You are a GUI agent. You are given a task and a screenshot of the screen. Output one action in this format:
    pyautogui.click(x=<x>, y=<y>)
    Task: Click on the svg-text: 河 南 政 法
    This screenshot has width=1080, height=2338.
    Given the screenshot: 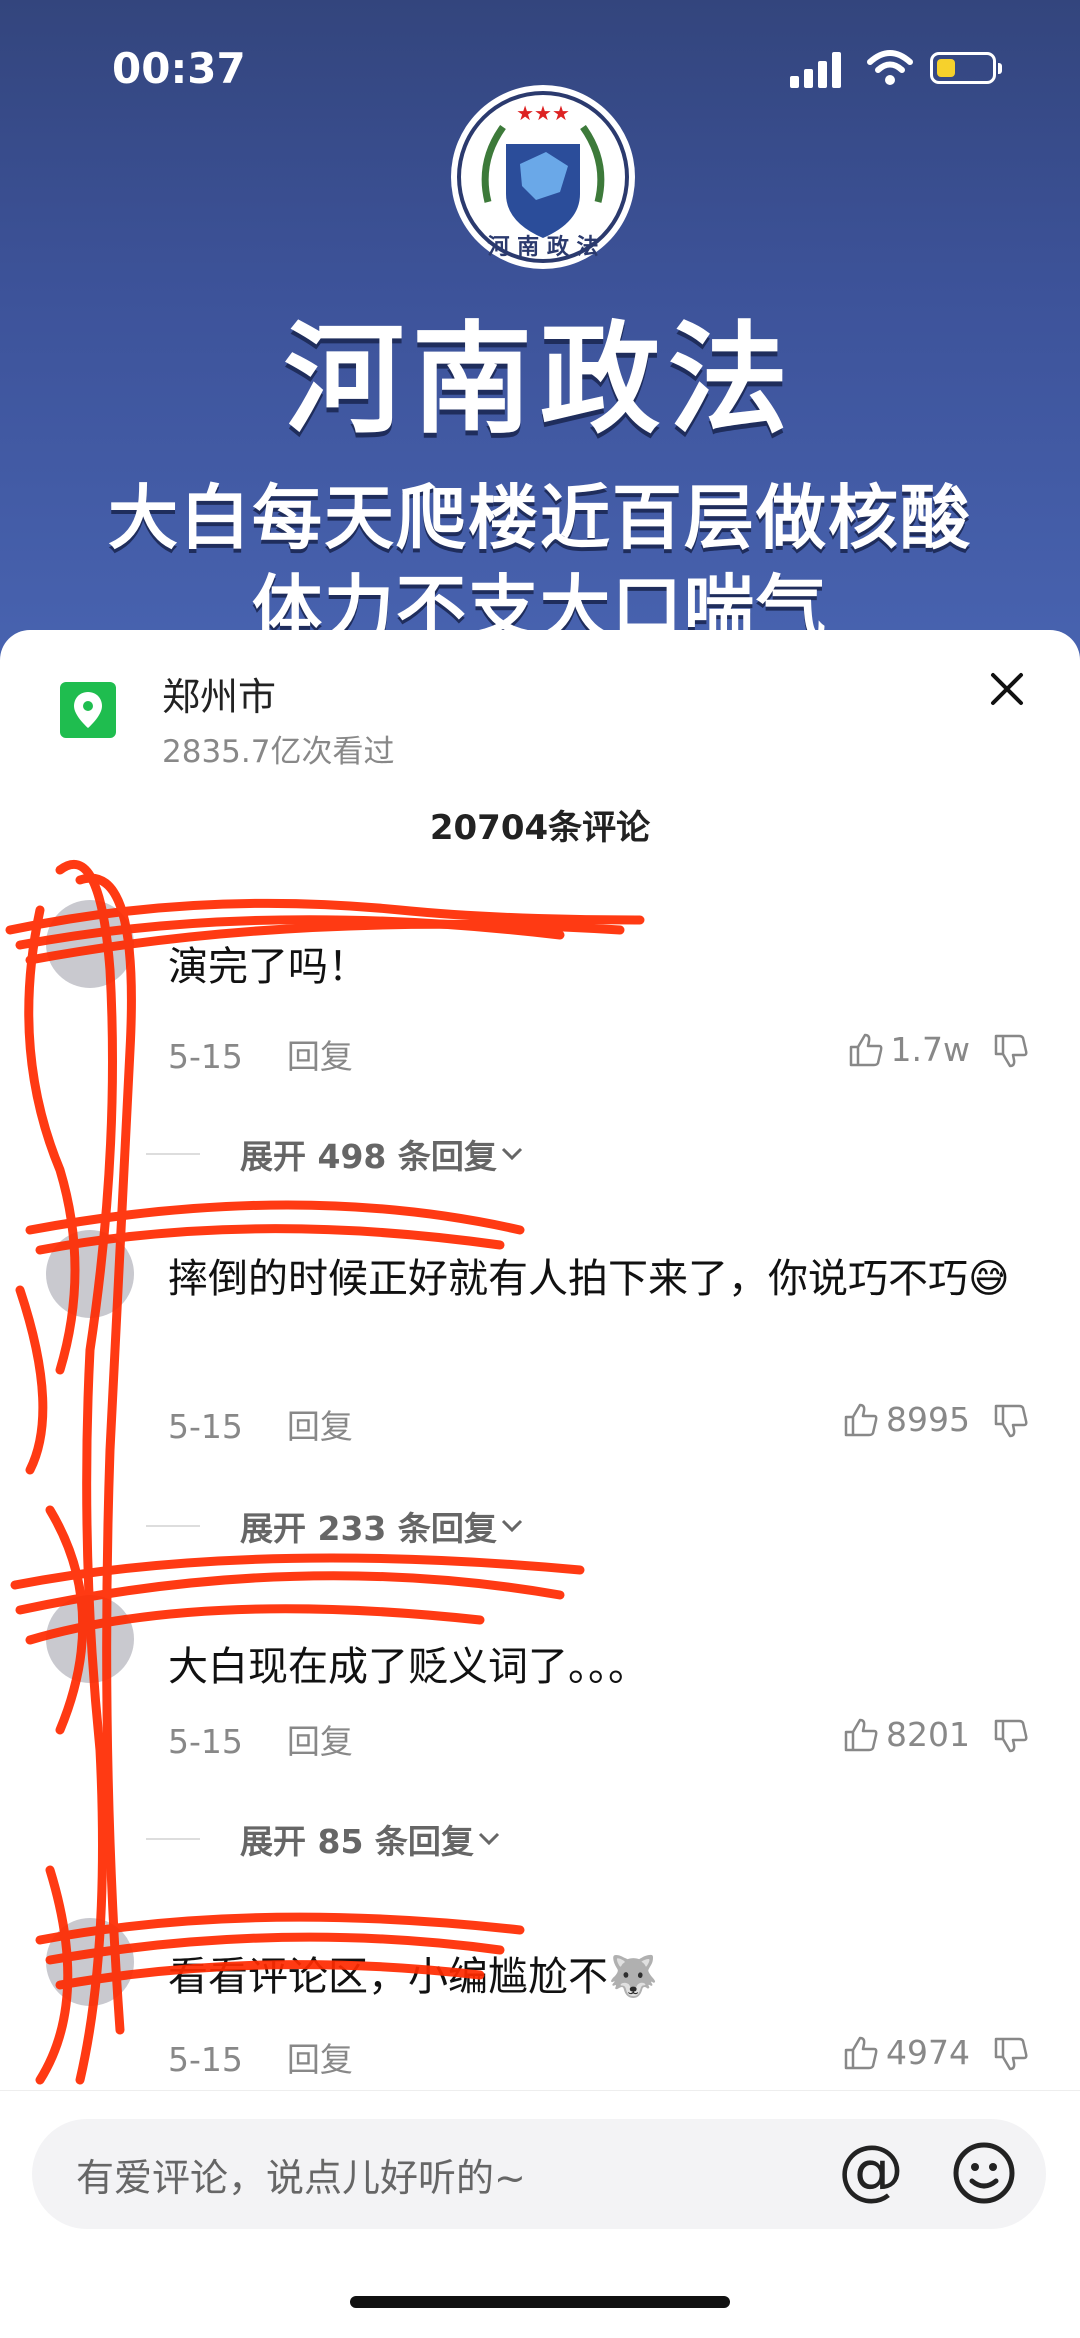 What is the action you would take?
    pyautogui.click(x=543, y=247)
    